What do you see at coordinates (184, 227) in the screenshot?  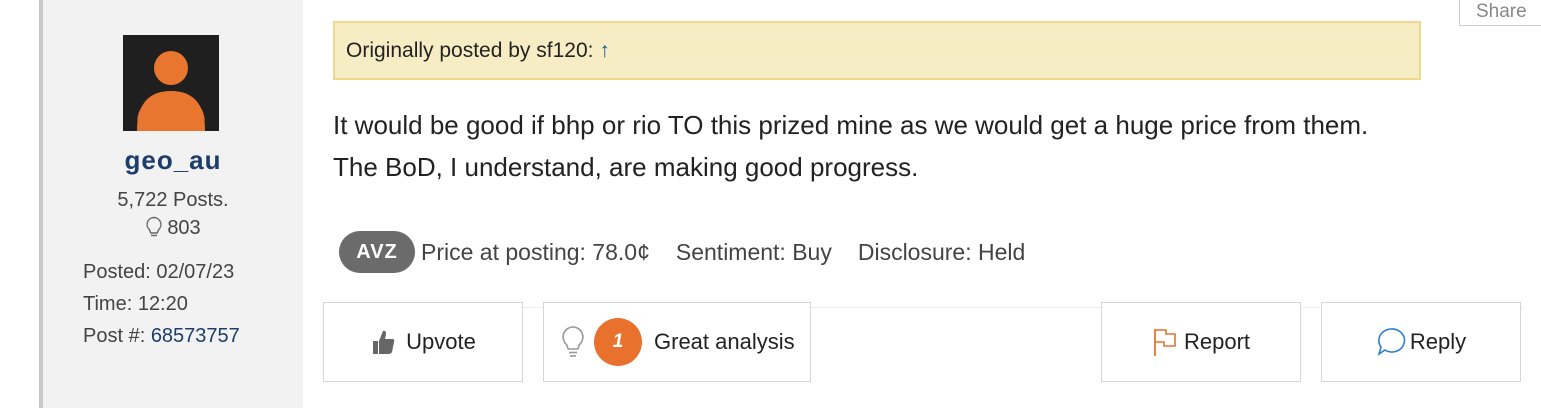 I see `likes-value: 803` at bounding box center [184, 227].